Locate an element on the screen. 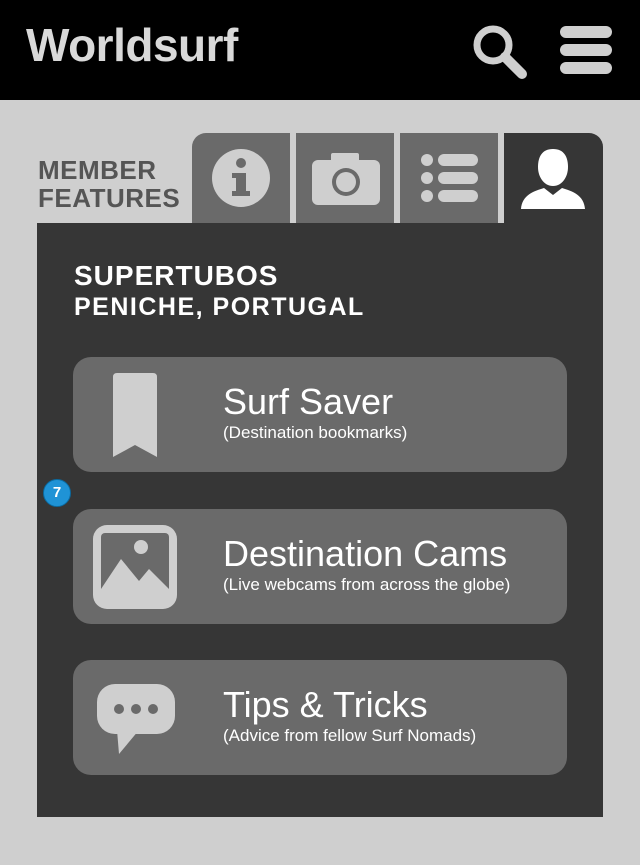 This screenshot has height=865, width=640. chat-bubble-icon is located at coordinates (136, 719).